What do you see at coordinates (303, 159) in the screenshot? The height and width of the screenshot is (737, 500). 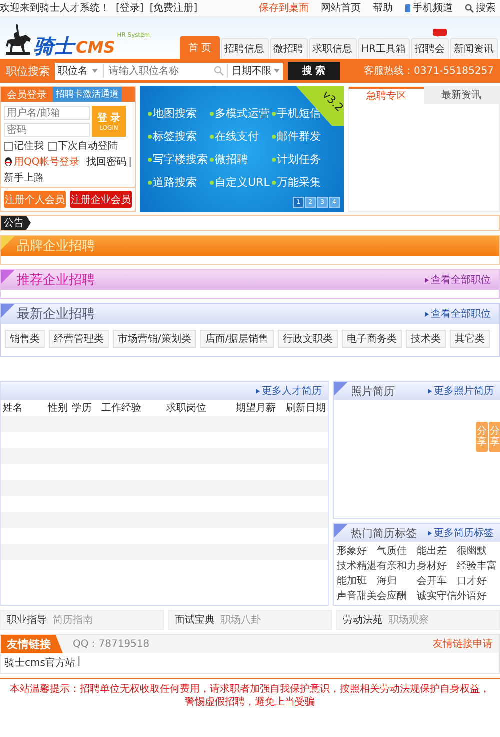 I see `feature-text: 计划任务` at bounding box center [303, 159].